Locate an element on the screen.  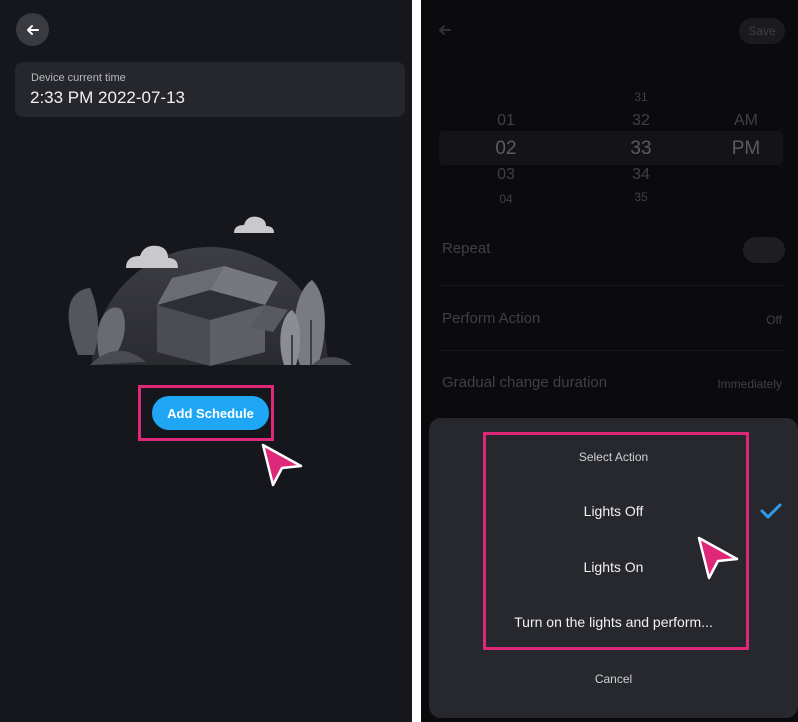
picker-period-option: AM is located at coordinates (746, 121).